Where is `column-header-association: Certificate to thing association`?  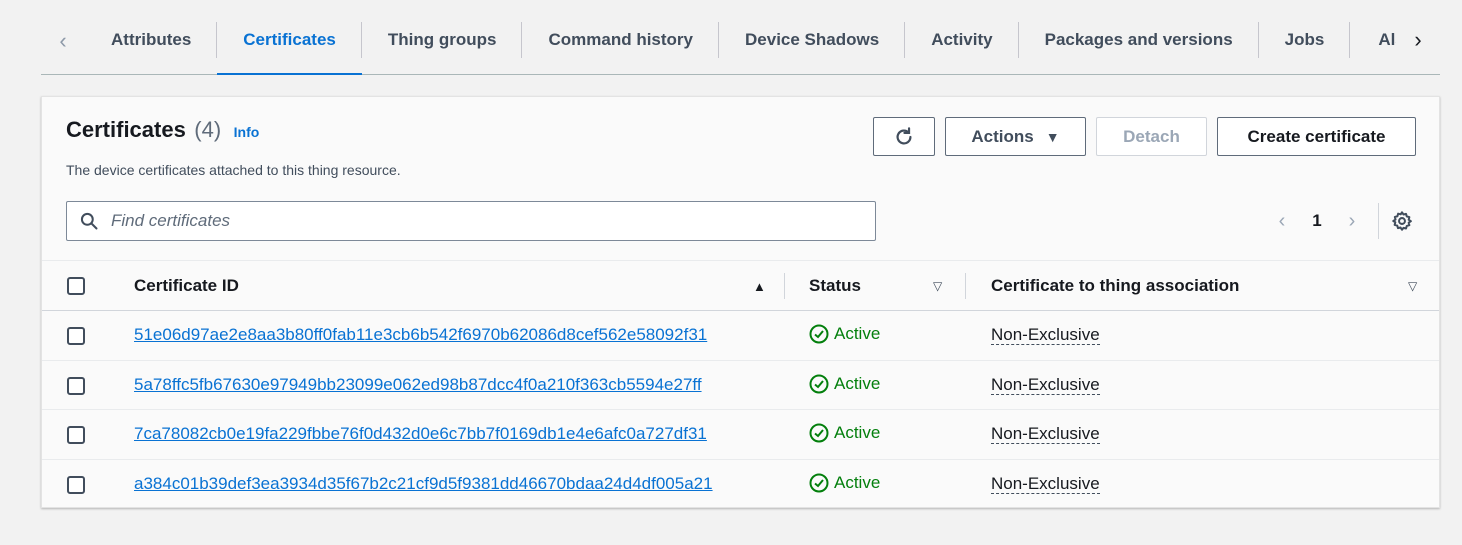
column-header-association: Certificate to thing association is located at coordinates (1115, 286).